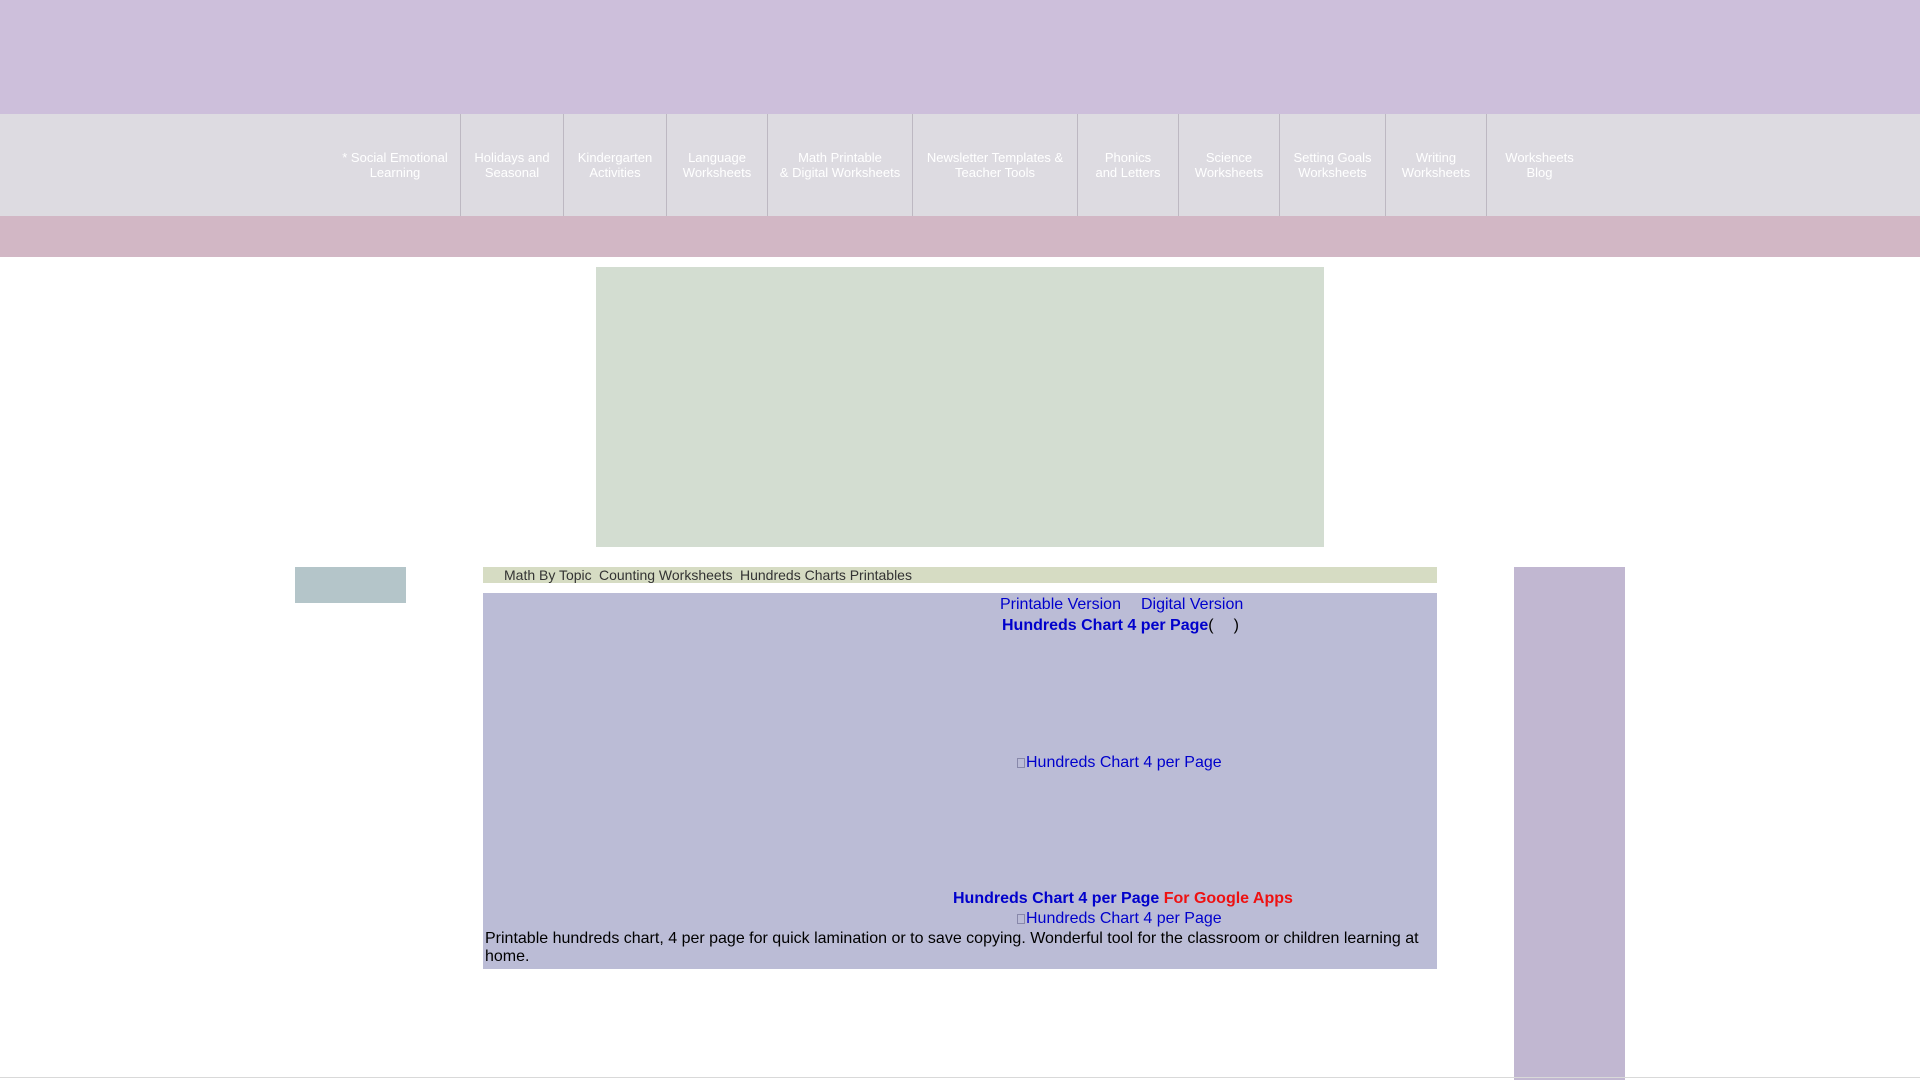  Describe the element at coordinates (395, 172) in the screenshot. I see `nav-item-line2: Learning` at that location.